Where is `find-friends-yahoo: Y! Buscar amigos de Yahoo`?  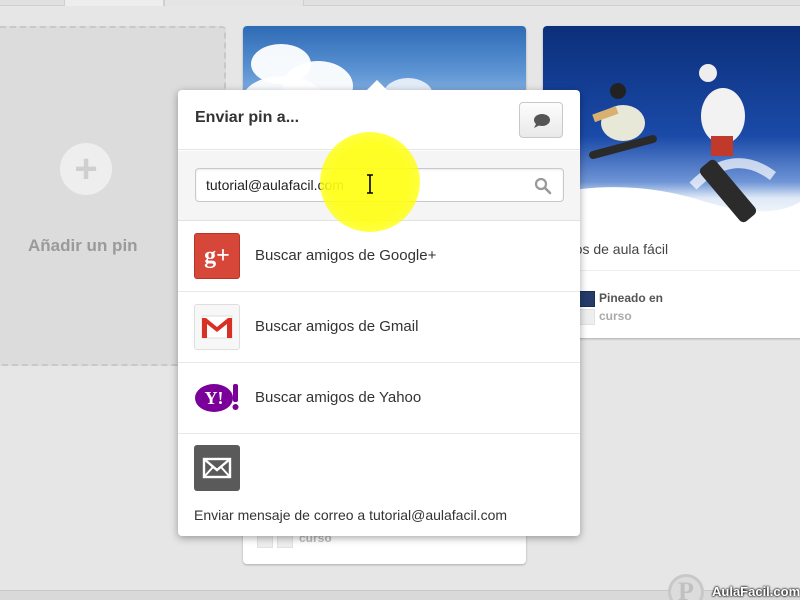
find-friends-yahoo: Y! Buscar amigos de Yahoo is located at coordinates (379, 398).